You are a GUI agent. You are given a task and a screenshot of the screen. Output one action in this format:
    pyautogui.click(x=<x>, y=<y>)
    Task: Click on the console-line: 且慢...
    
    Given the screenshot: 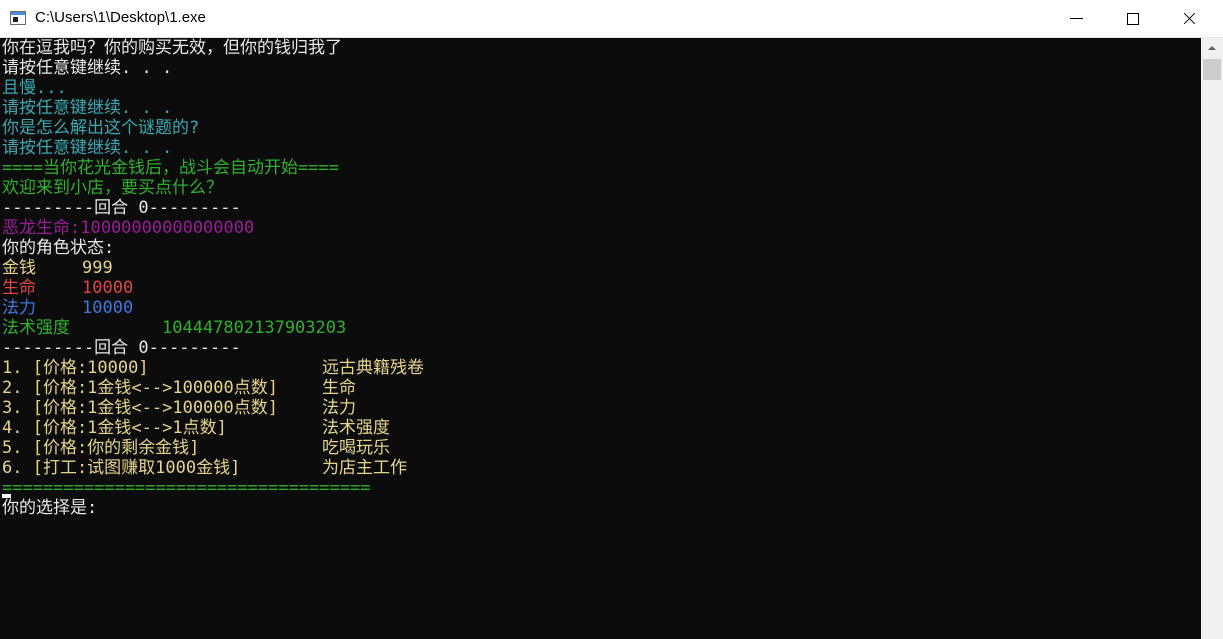 What is the action you would take?
    pyautogui.click(x=34, y=88)
    